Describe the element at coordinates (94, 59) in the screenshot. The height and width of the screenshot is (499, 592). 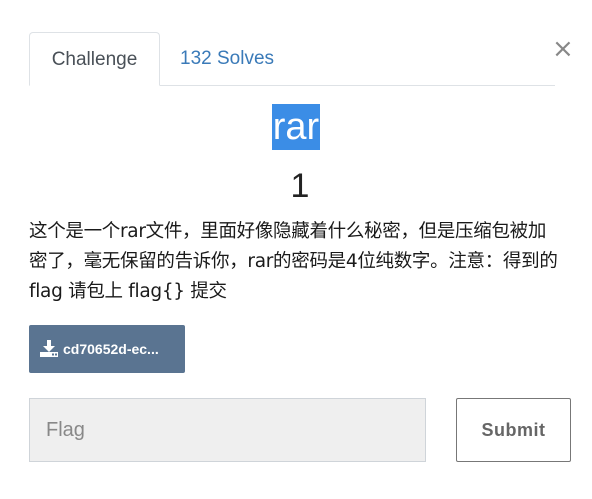
I see `tab-challenge: Challenge` at that location.